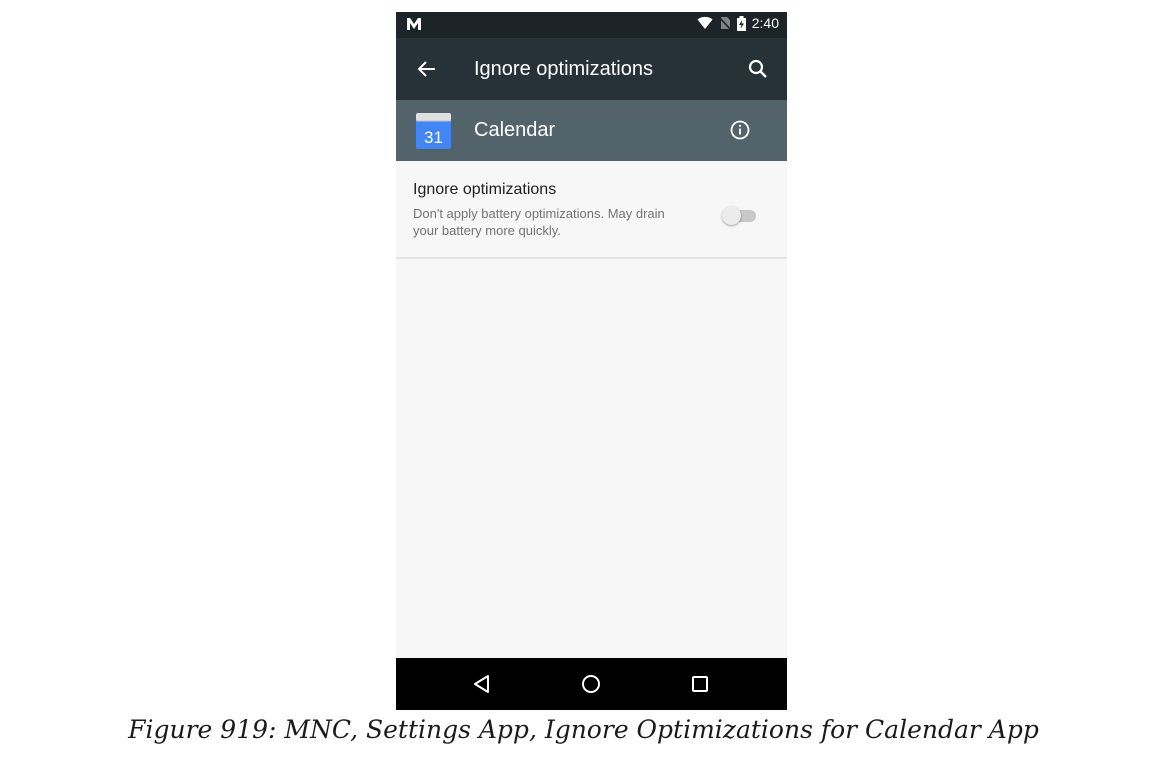 The image size is (1167, 759). I want to click on search-icon, so click(758, 69).